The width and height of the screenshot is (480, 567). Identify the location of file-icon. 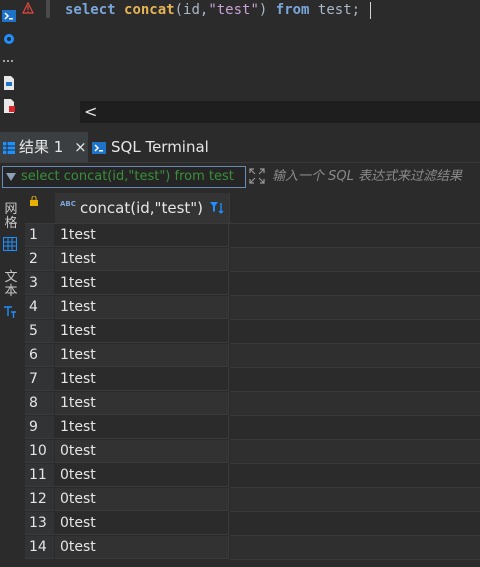
(9, 83).